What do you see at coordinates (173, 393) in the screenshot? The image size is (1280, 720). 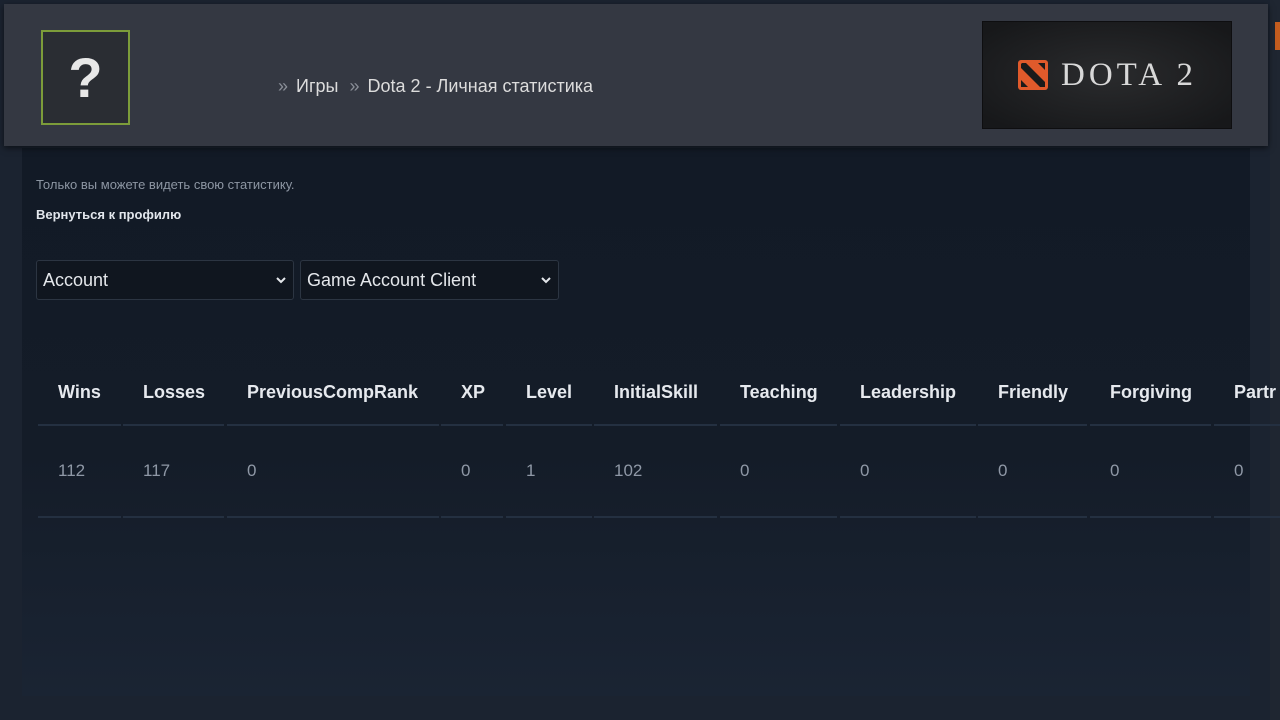 I see `column-header: Losses` at bounding box center [173, 393].